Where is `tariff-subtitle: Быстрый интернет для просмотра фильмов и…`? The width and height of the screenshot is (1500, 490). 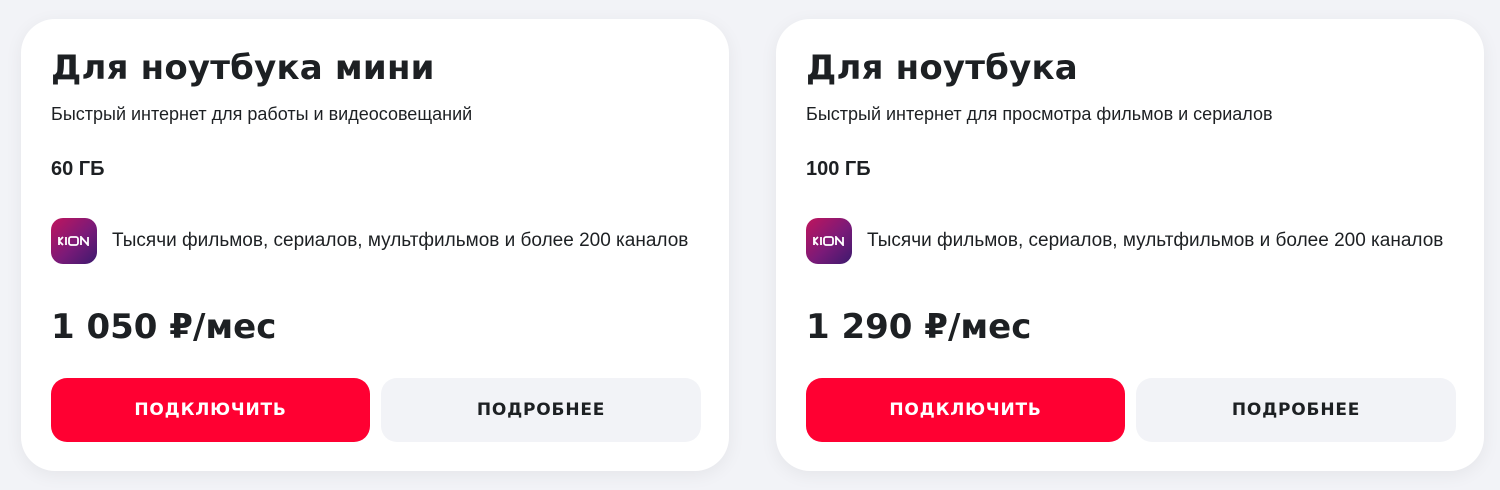 tariff-subtitle: Быстрый интернет для просмотра фильмов и… is located at coordinates (1039, 114).